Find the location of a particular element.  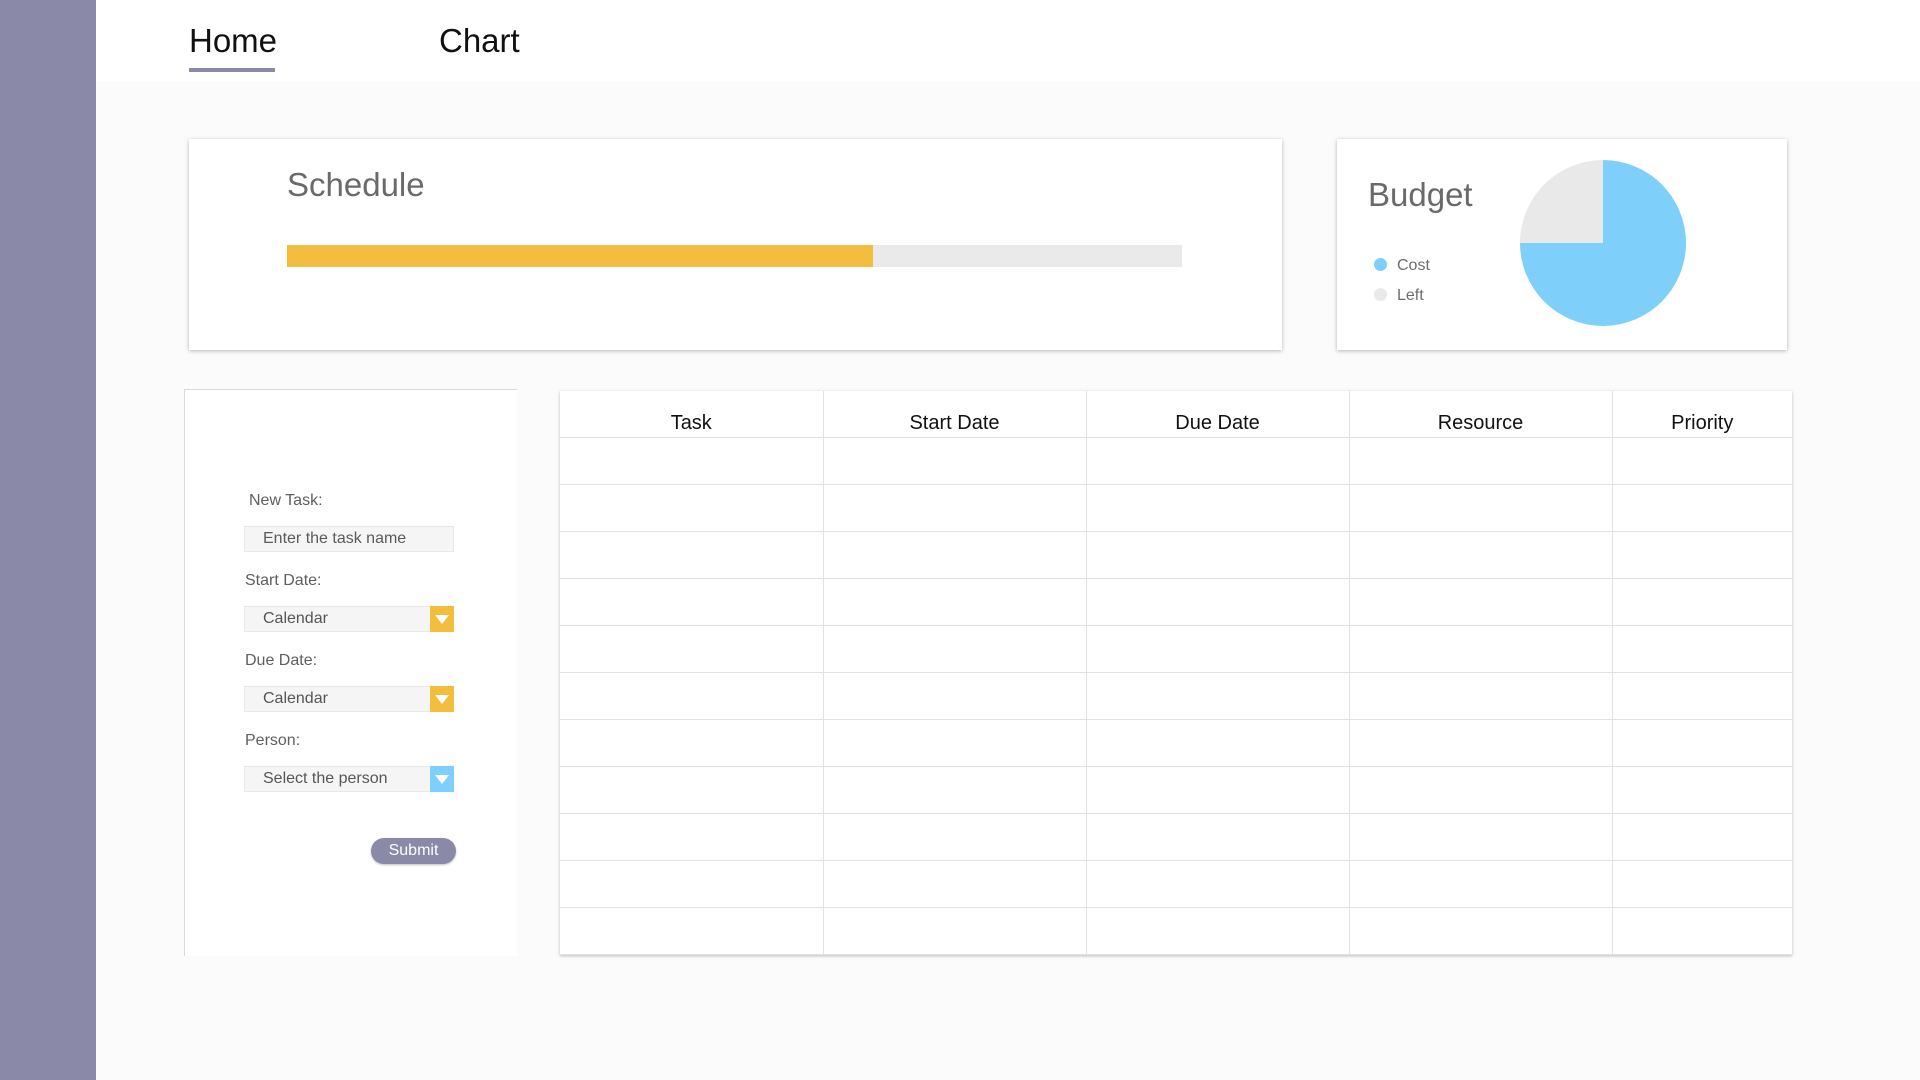

person-select: Select the person is located at coordinates (349, 779).